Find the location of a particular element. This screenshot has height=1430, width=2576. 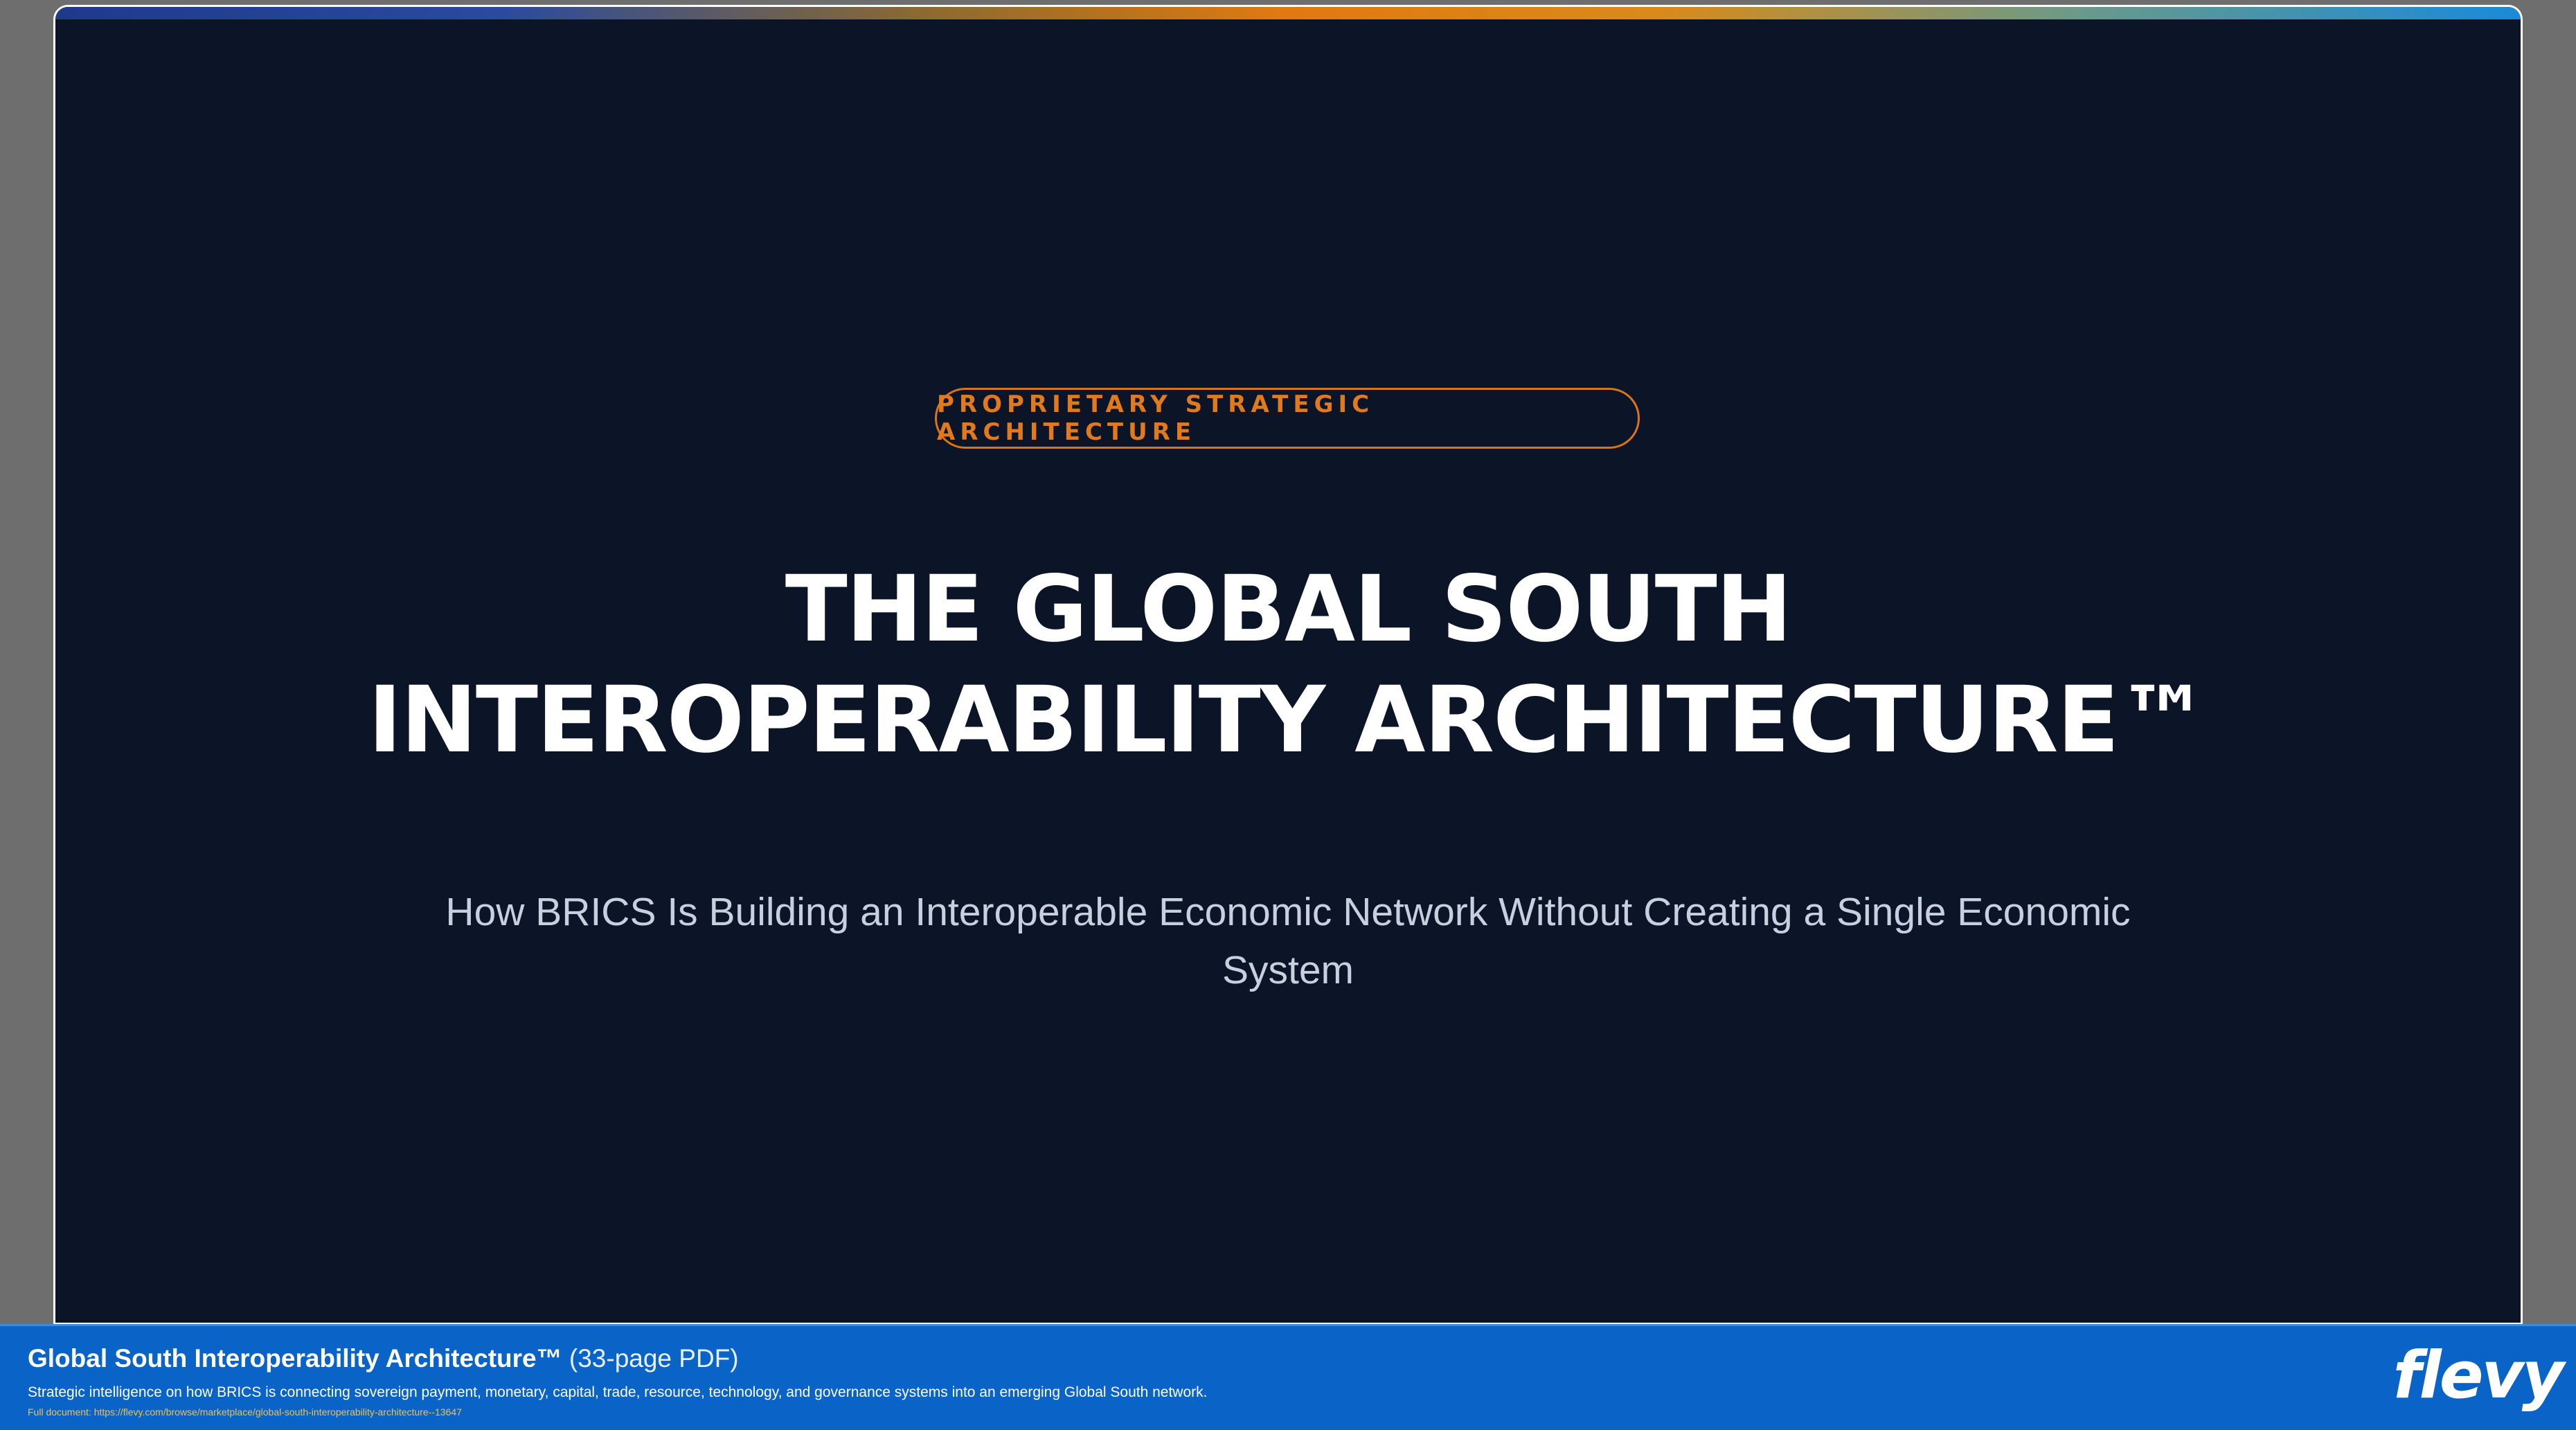

category-badge: PROPRIETARY STRATEGIC ARCHITECTURE is located at coordinates (1287, 418).